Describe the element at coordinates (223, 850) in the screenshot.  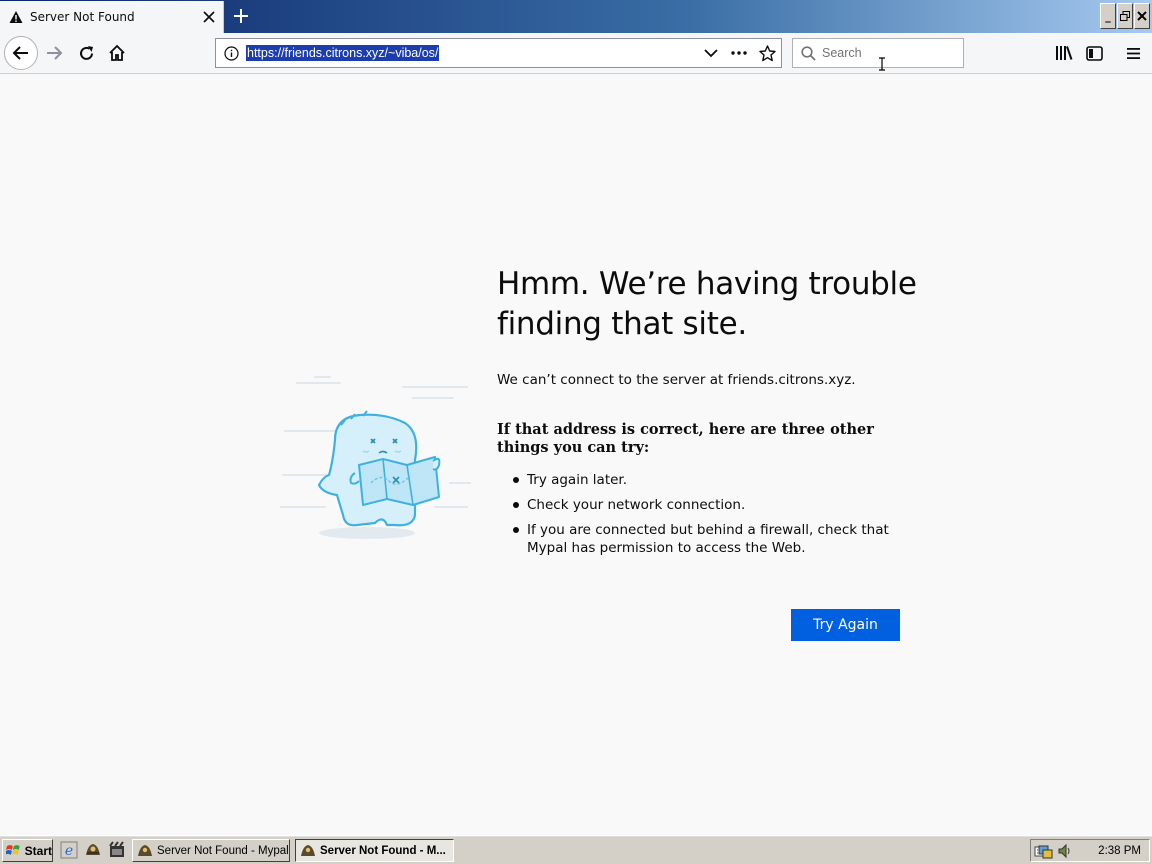
I see `task-label: Server Not Found - Mypal` at that location.